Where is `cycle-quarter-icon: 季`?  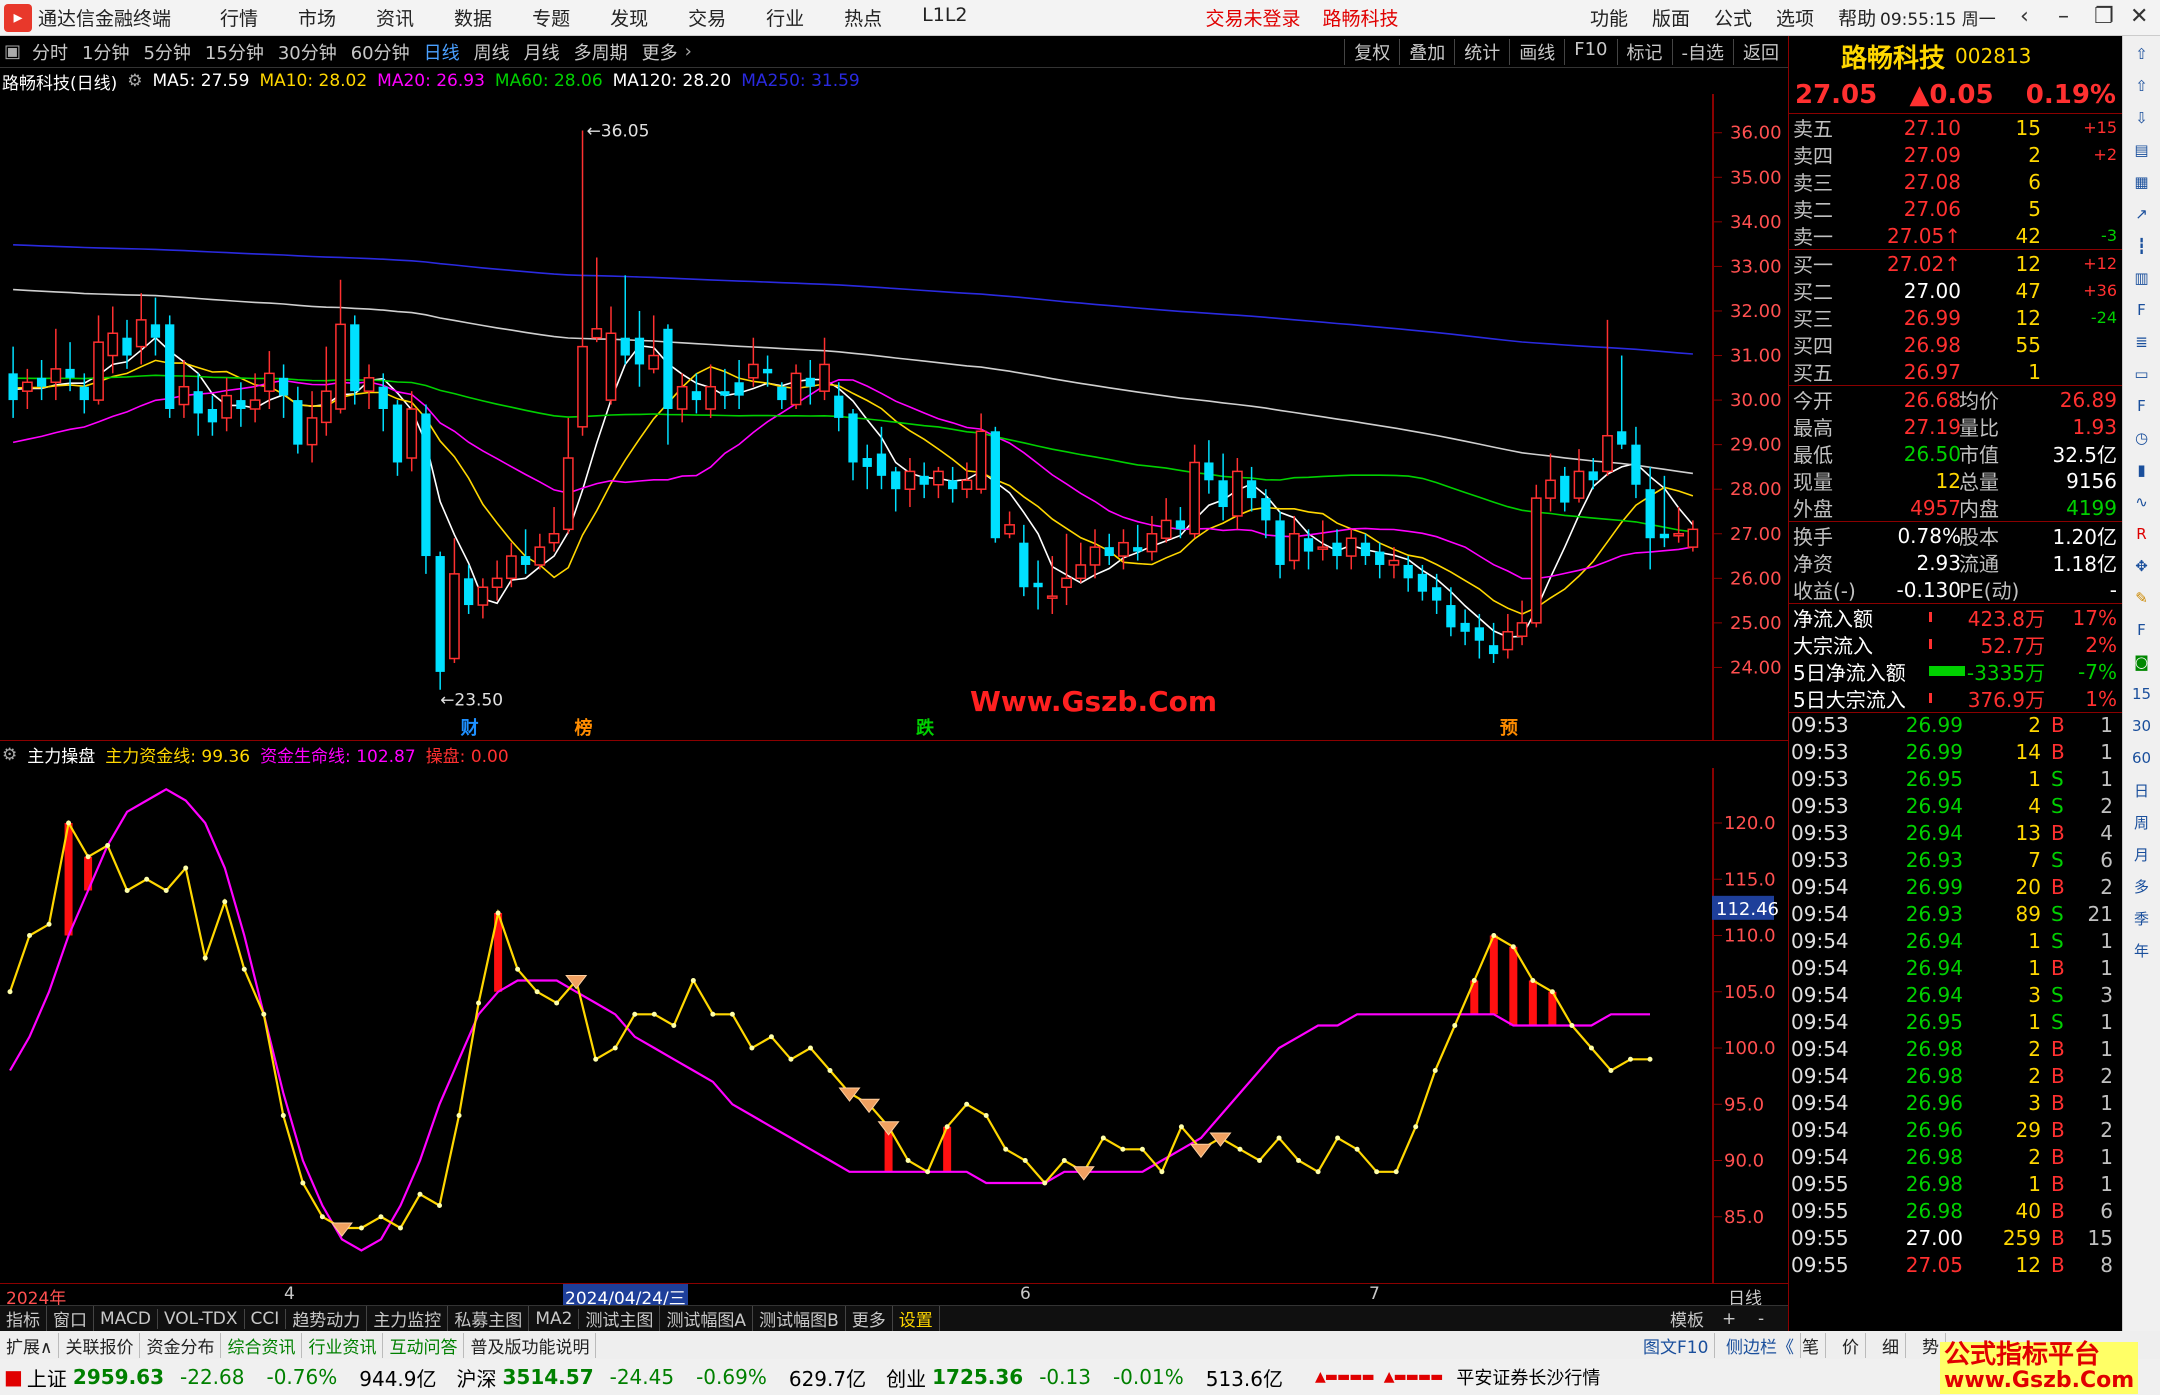
cycle-quarter-icon: 季 is located at coordinates (2142, 918).